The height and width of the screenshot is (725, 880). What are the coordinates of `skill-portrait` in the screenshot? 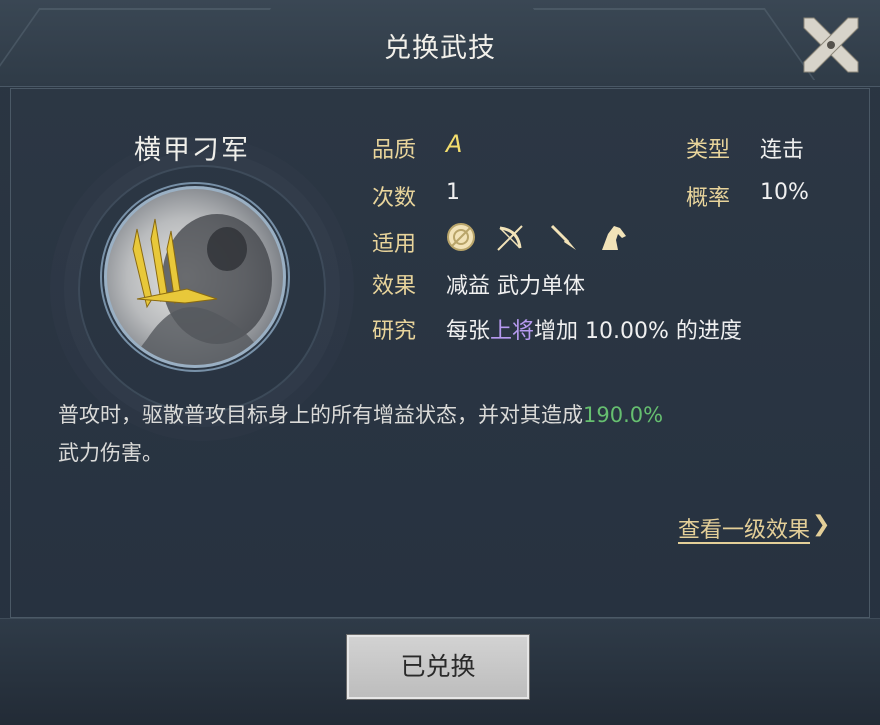 It's located at (195, 277).